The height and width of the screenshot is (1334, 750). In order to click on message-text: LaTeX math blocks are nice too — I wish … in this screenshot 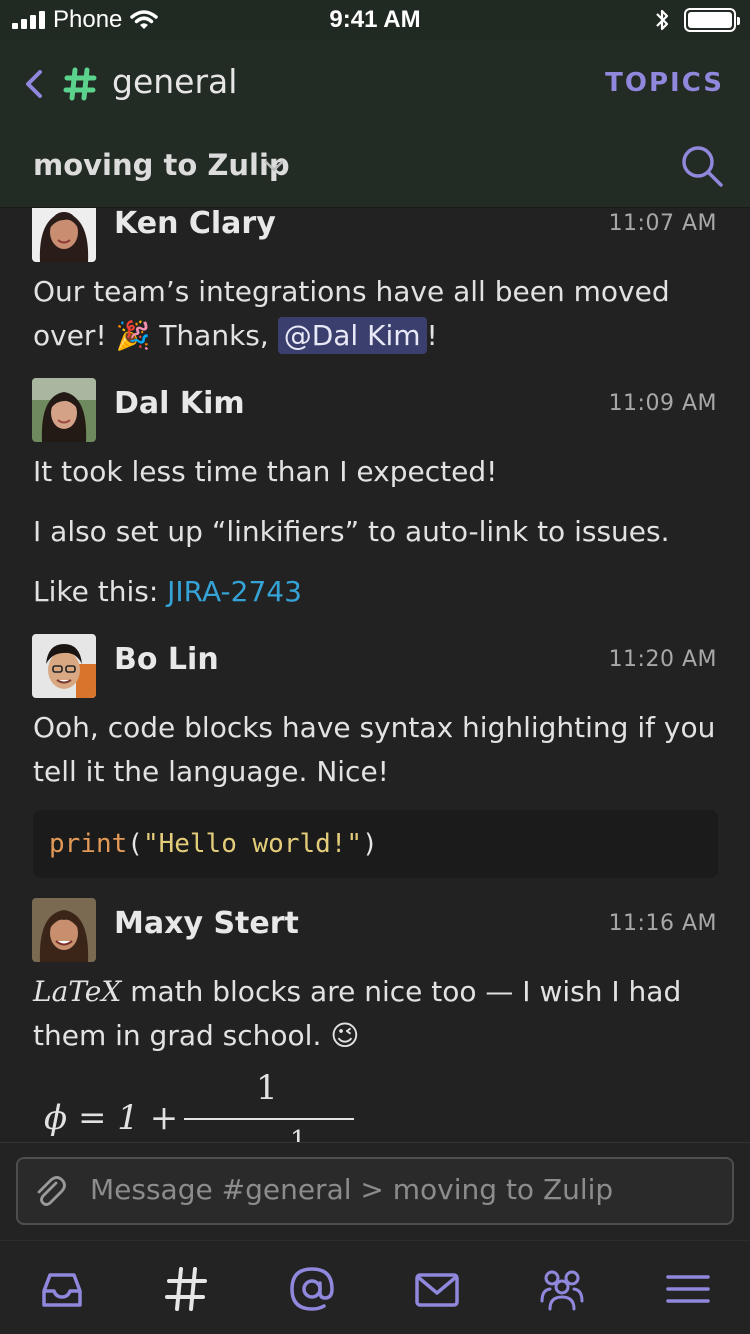, I will do `click(378, 1014)`.